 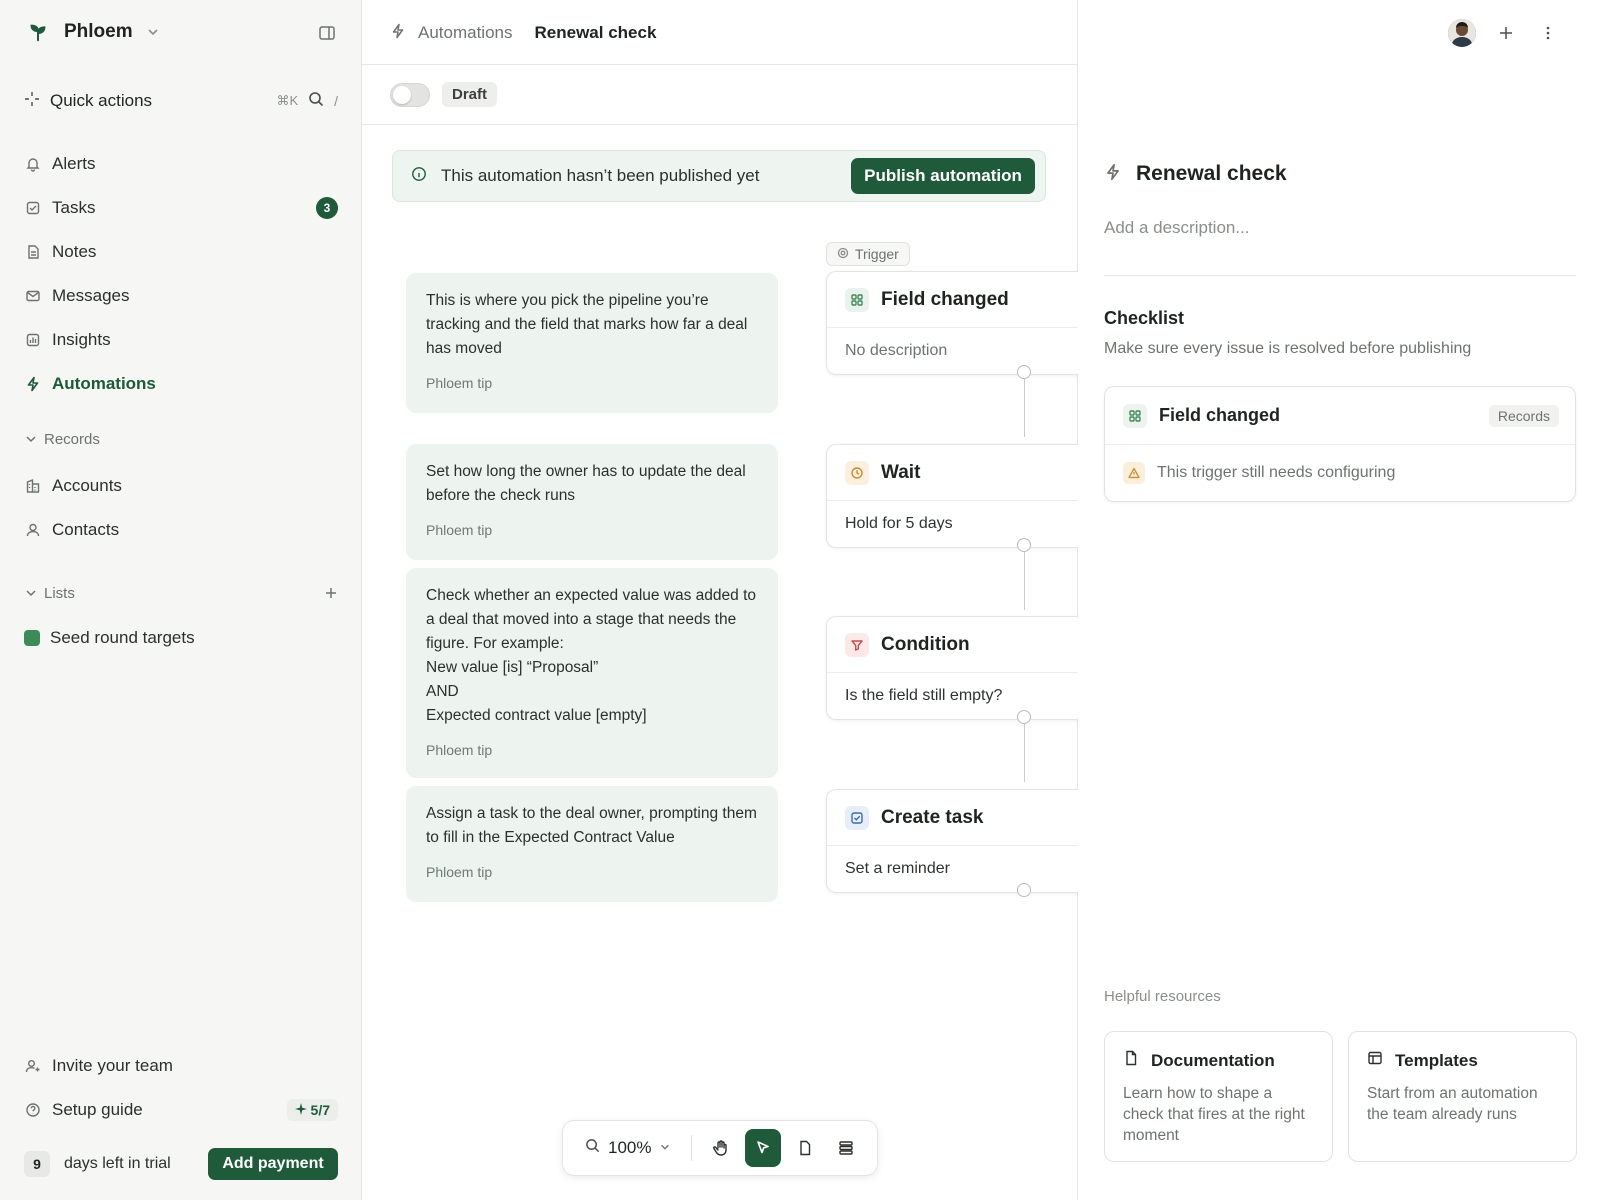 I want to click on zoom-control: 100%, so click(x=628, y=1148).